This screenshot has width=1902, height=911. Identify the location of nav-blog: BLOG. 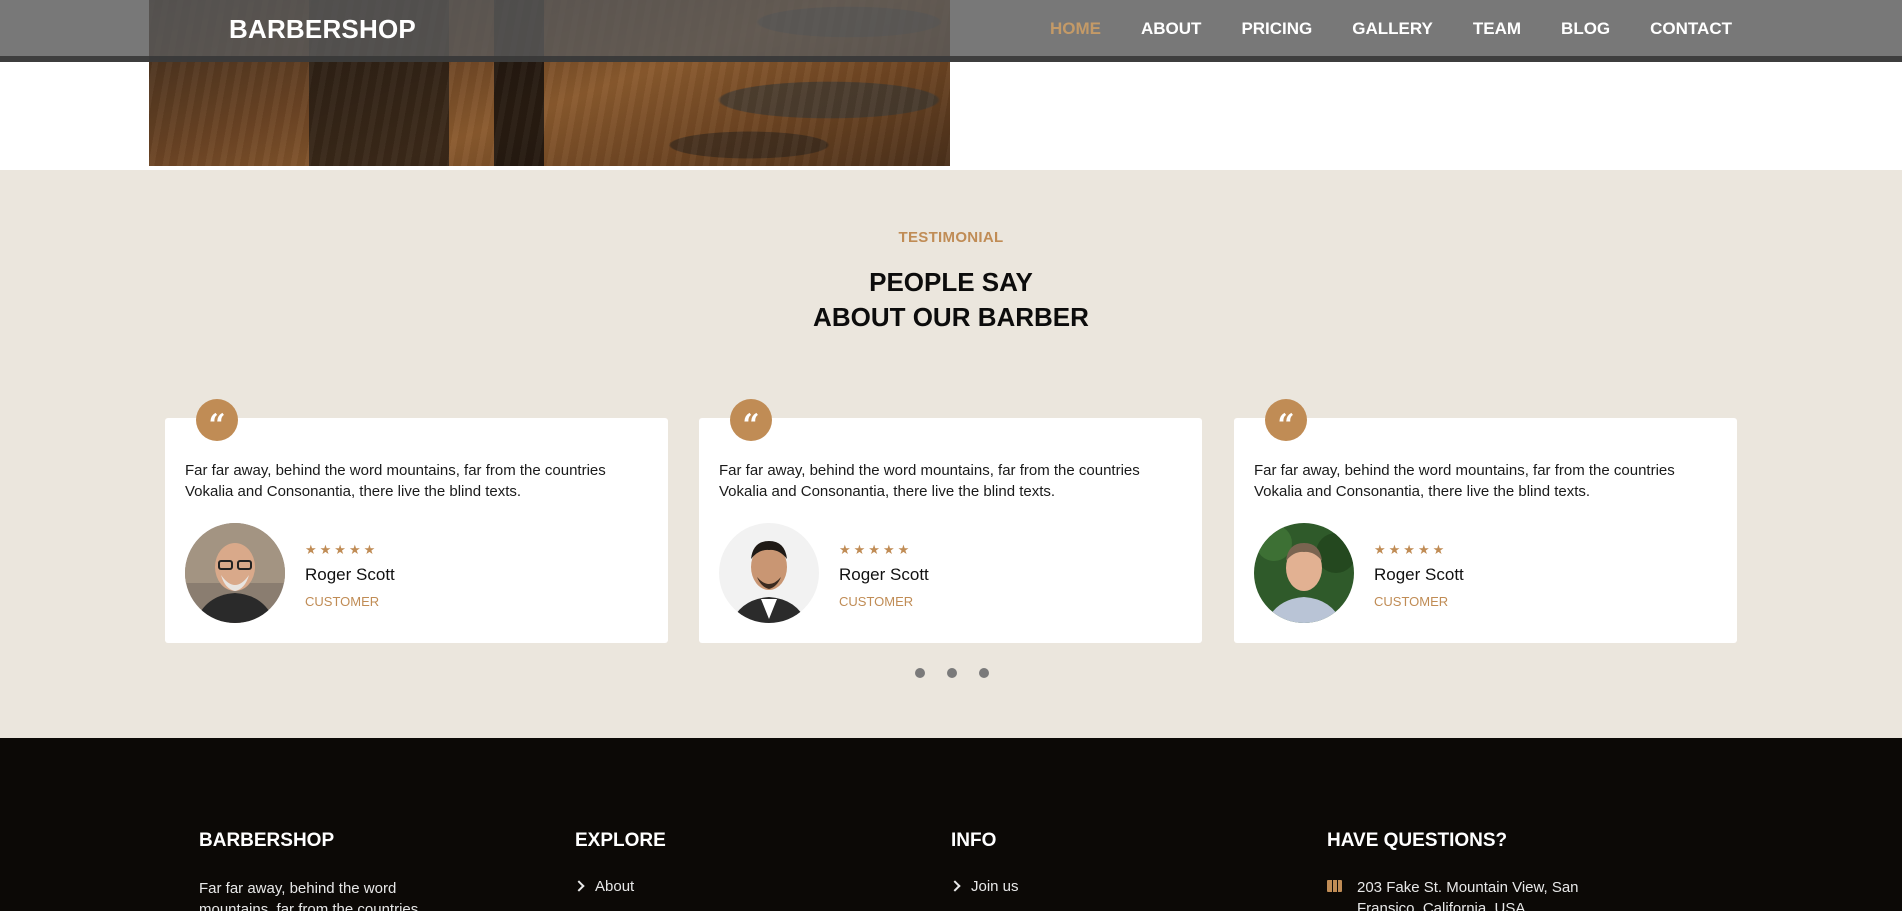
(1585, 29).